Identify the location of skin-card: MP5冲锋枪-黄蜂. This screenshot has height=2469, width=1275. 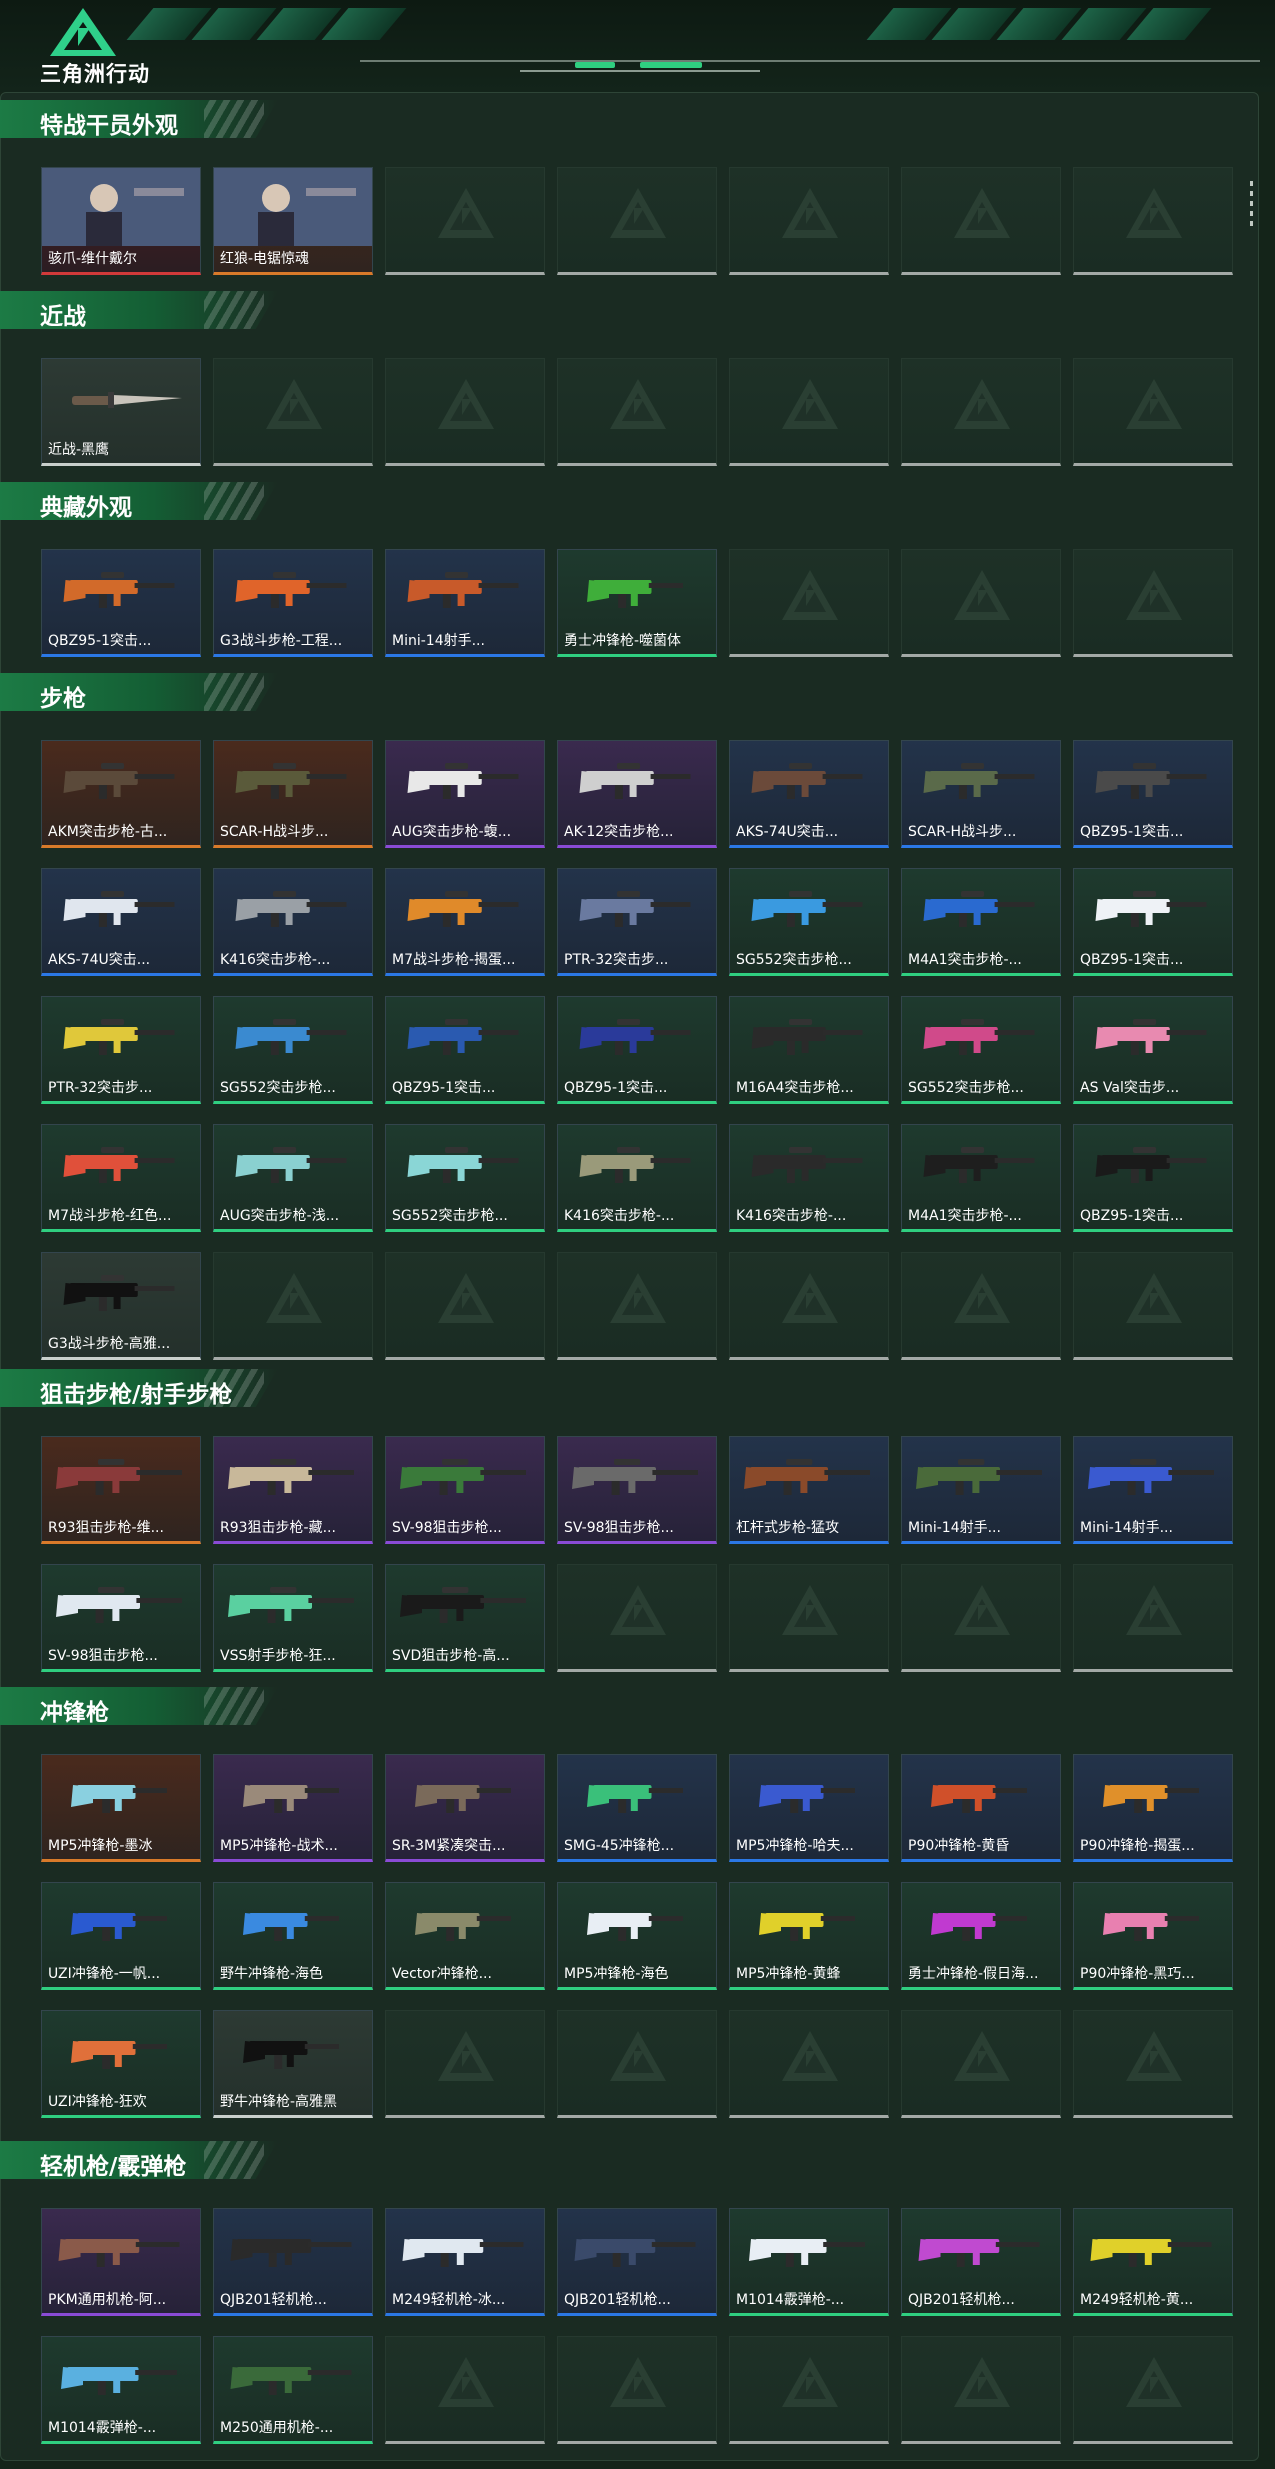
(809, 1936).